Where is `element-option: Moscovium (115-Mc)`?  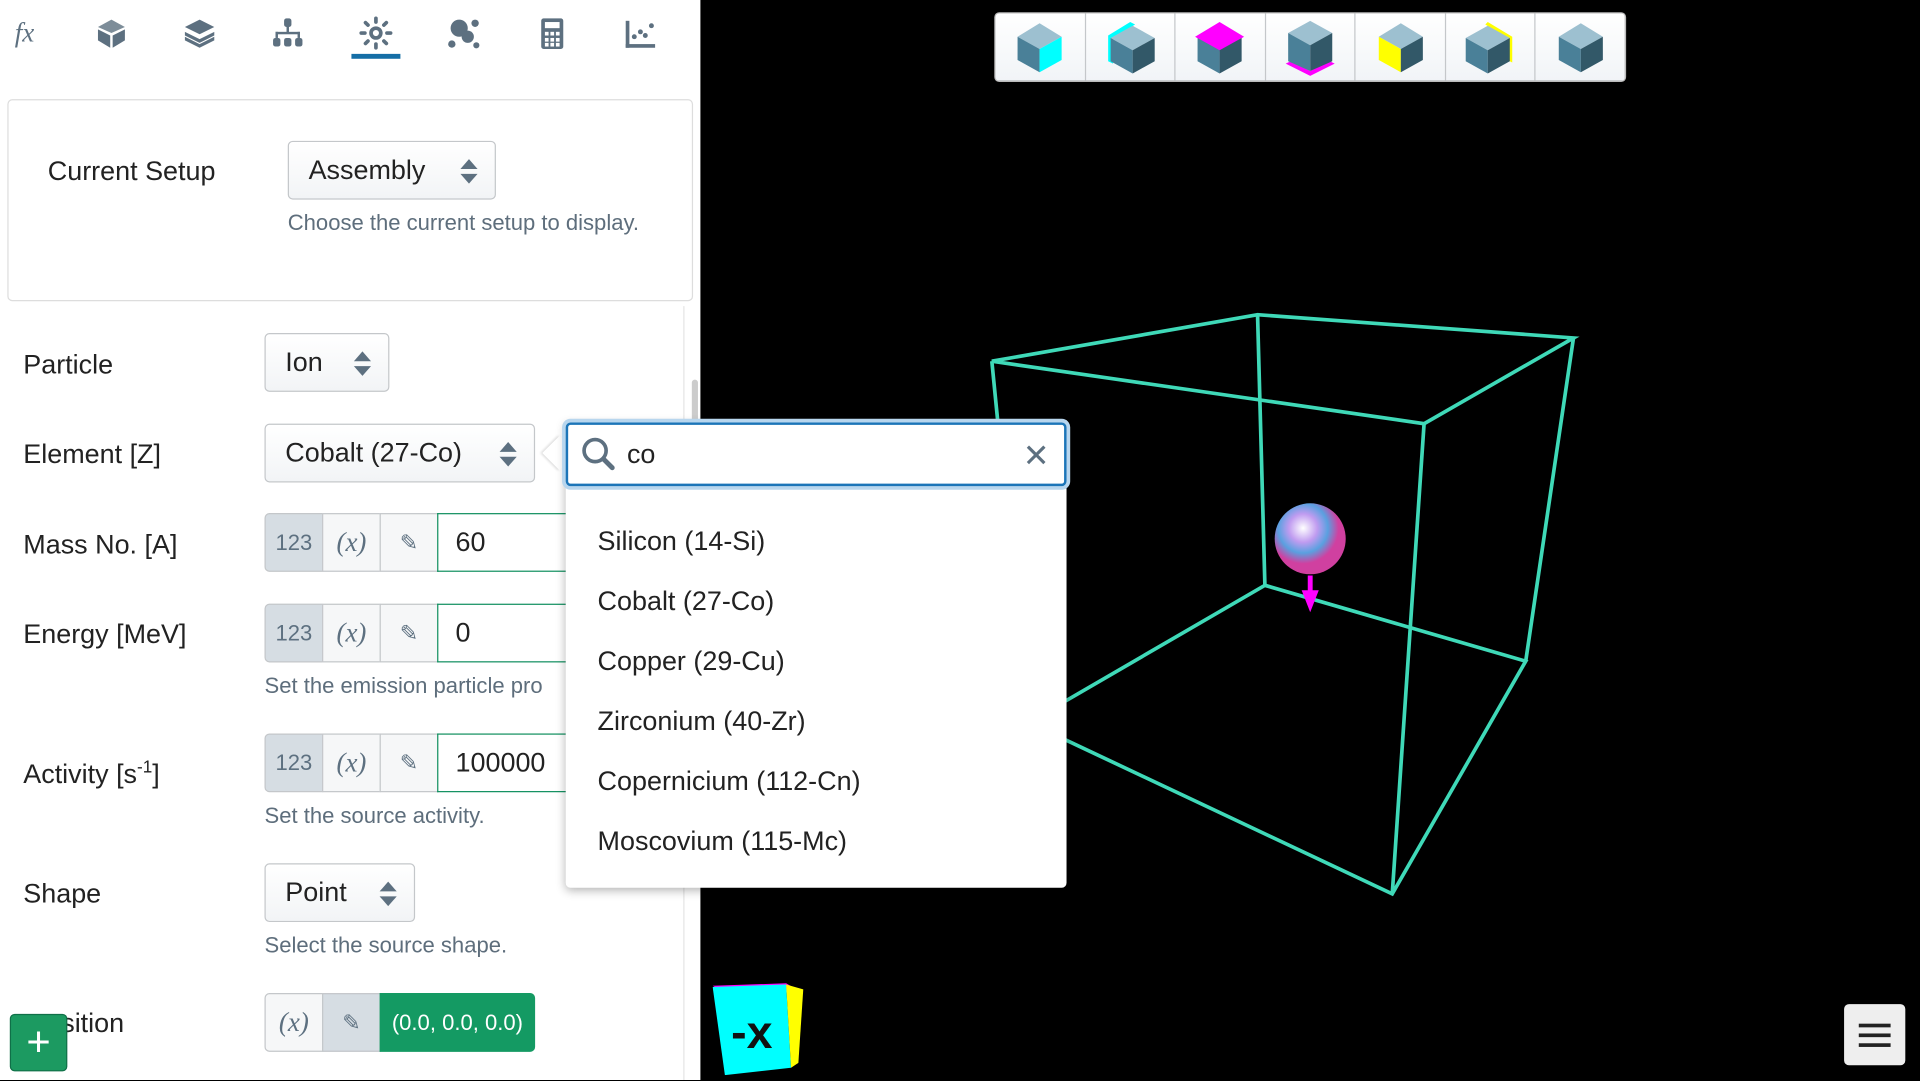
element-option: Moscovium (115-Mc) is located at coordinates (722, 841).